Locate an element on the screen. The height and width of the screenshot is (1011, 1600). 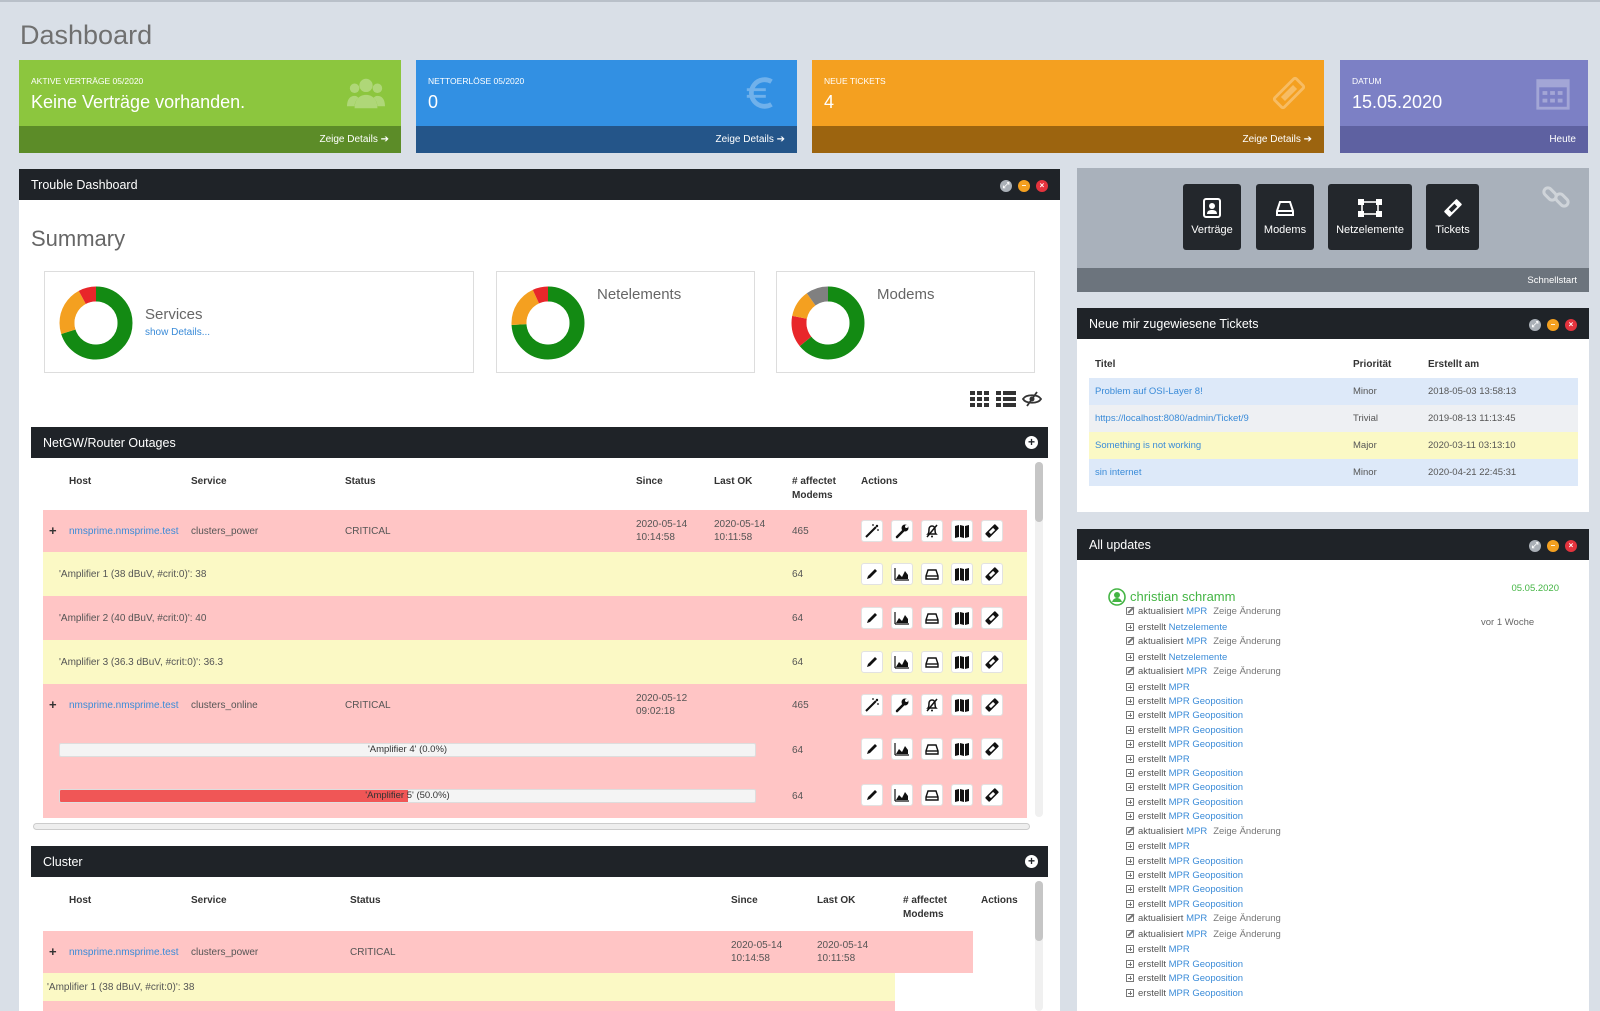
update-link: Netzelemente is located at coordinates (1198, 657).